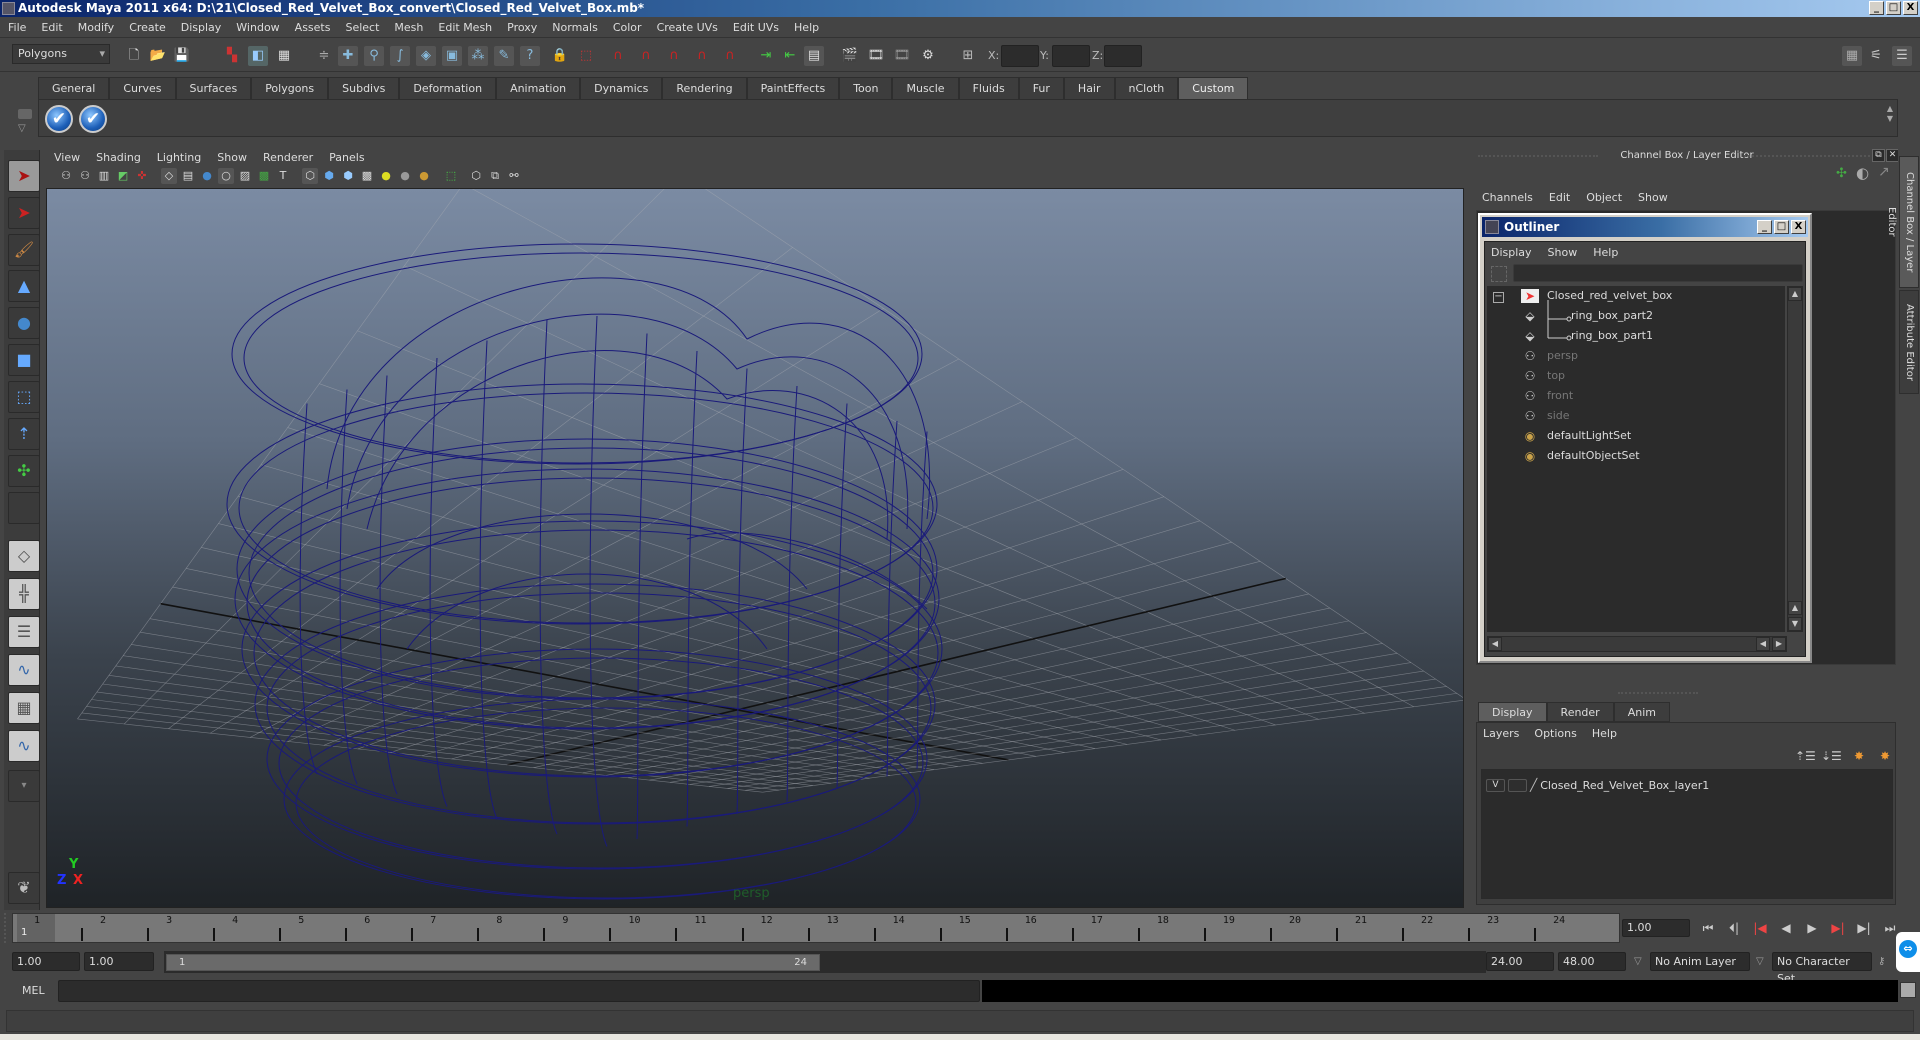  What do you see at coordinates (426, 56) in the screenshot?
I see `snap-view-plane-icon: ◈` at bounding box center [426, 56].